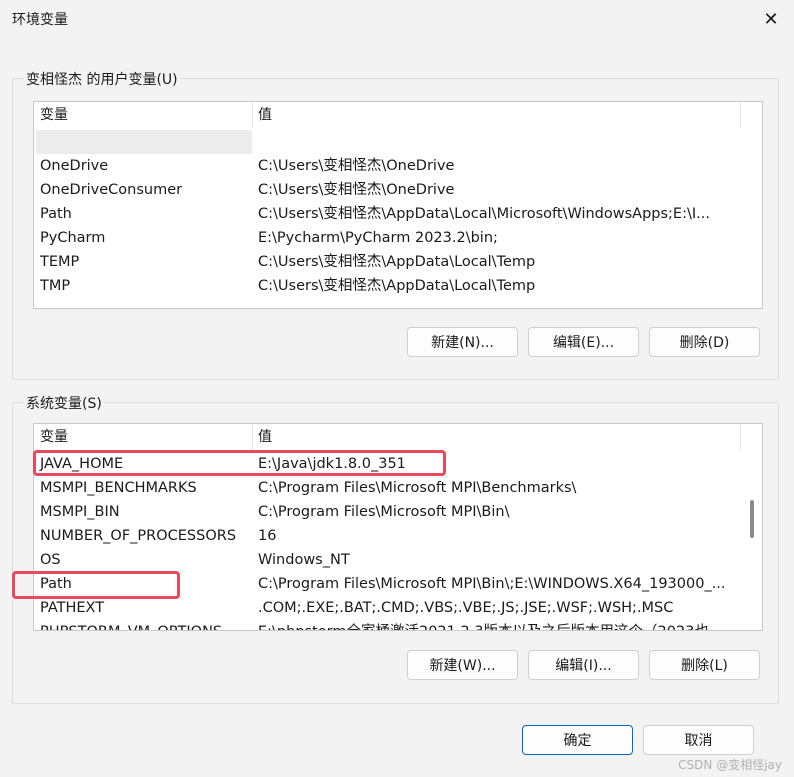 The image size is (794, 777). Describe the element at coordinates (704, 342) in the screenshot. I see `user-delete-button: 删除(D)` at that location.